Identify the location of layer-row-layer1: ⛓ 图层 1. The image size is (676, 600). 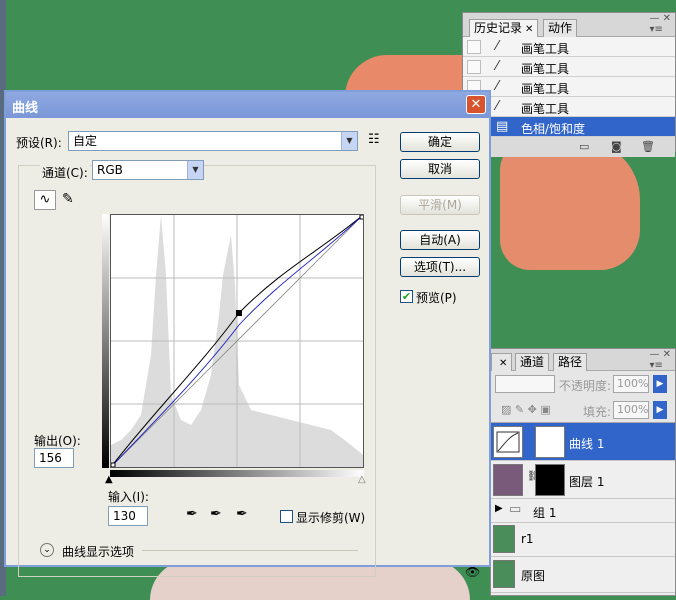
(583, 480).